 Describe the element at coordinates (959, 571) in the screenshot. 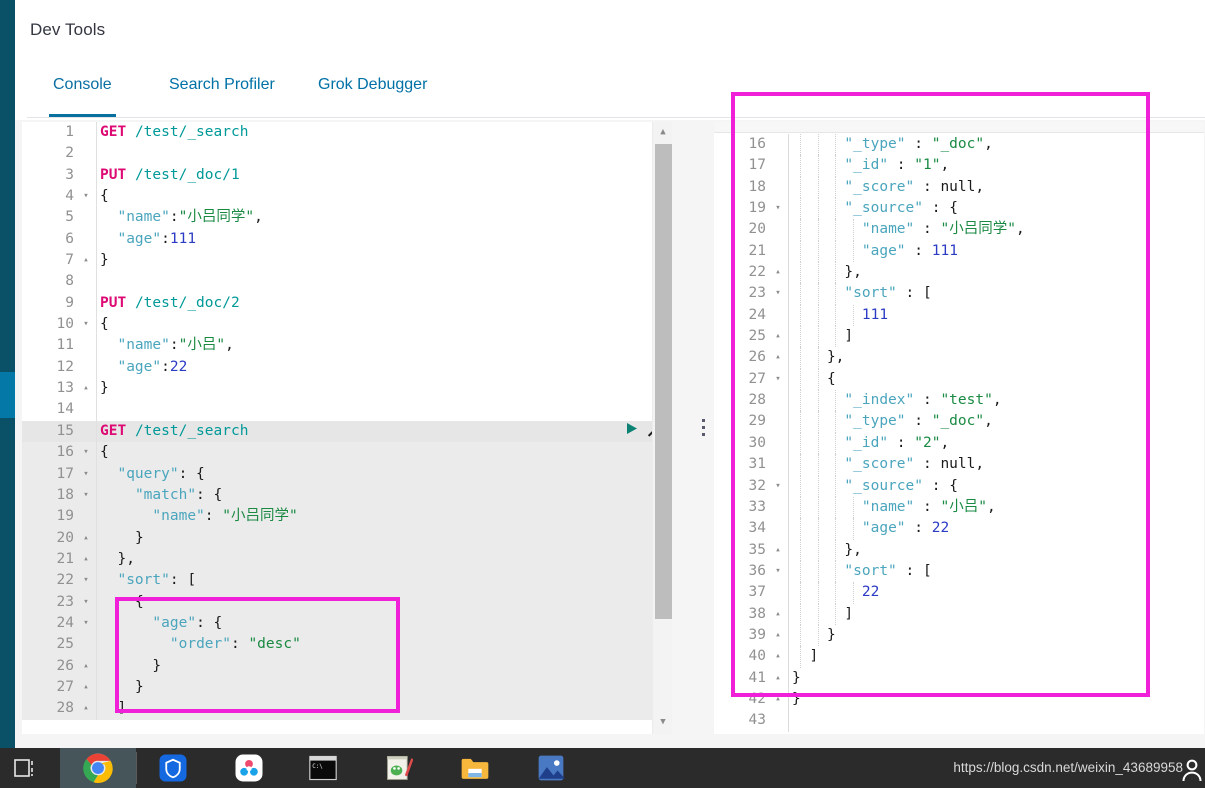

I see `output-line: 36 ▾ "sort" : [` at that location.